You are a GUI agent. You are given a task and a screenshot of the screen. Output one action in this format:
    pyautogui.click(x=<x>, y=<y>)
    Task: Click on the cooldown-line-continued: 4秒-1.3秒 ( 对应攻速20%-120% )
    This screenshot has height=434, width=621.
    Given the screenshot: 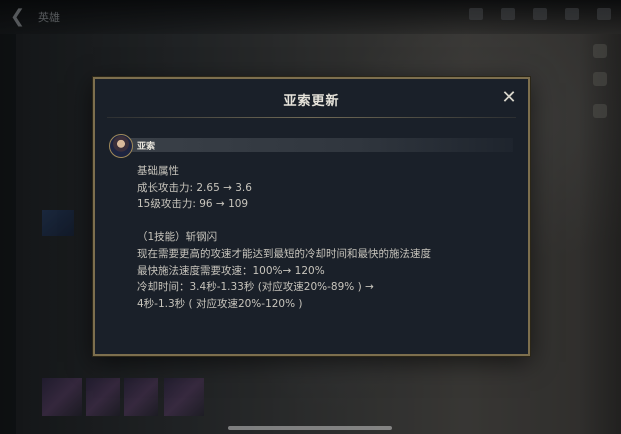 What is the action you would take?
    pyautogui.click(x=220, y=303)
    